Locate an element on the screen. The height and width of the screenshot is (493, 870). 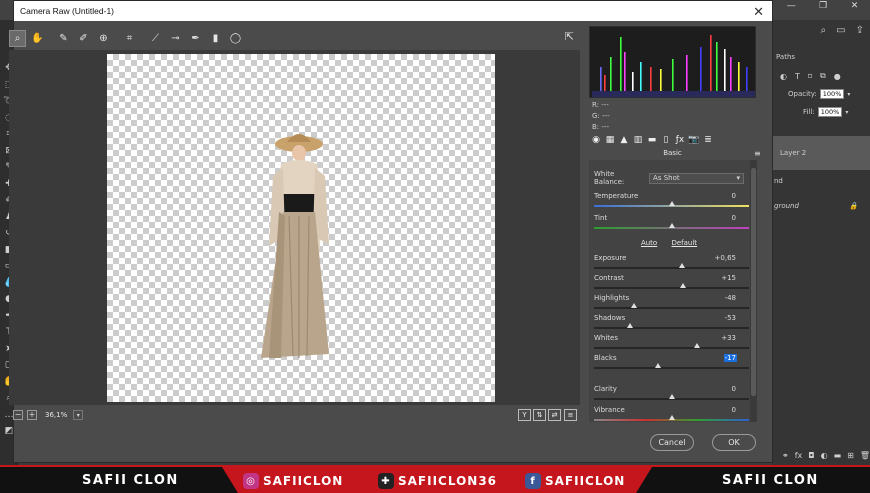
straighten-tool-icon: ⟋ is located at coordinates (155, 38).